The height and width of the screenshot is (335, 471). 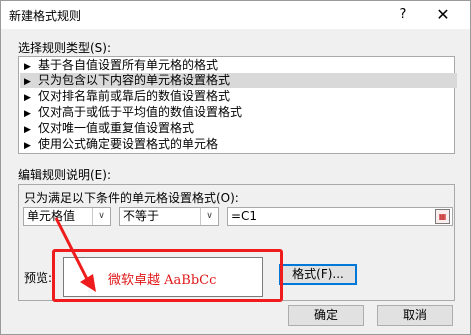 I want to click on annotation-arrow-shaft, so click(x=72, y=249).